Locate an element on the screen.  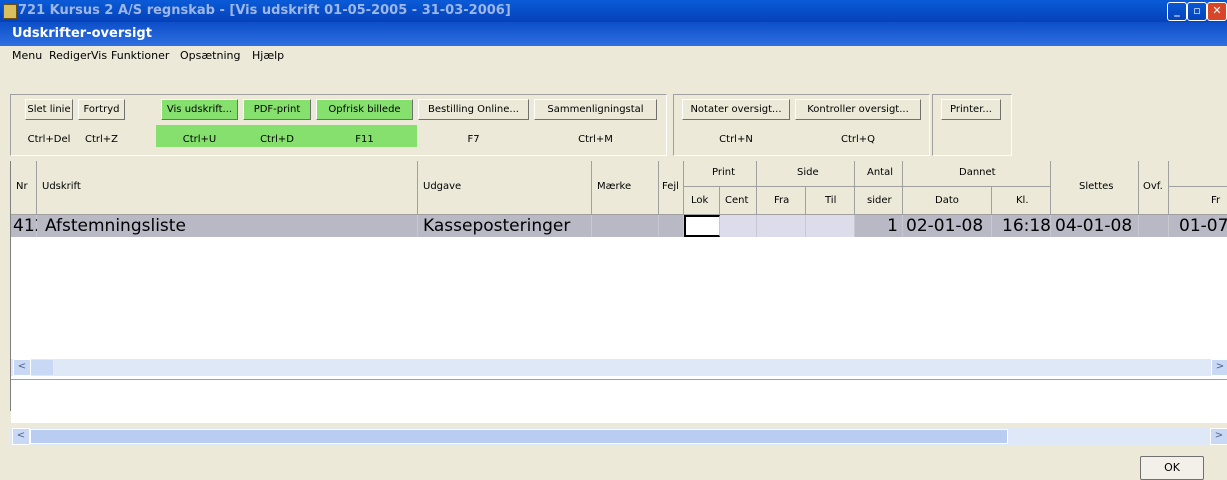
header-blank is located at coordinates (1198, 174).